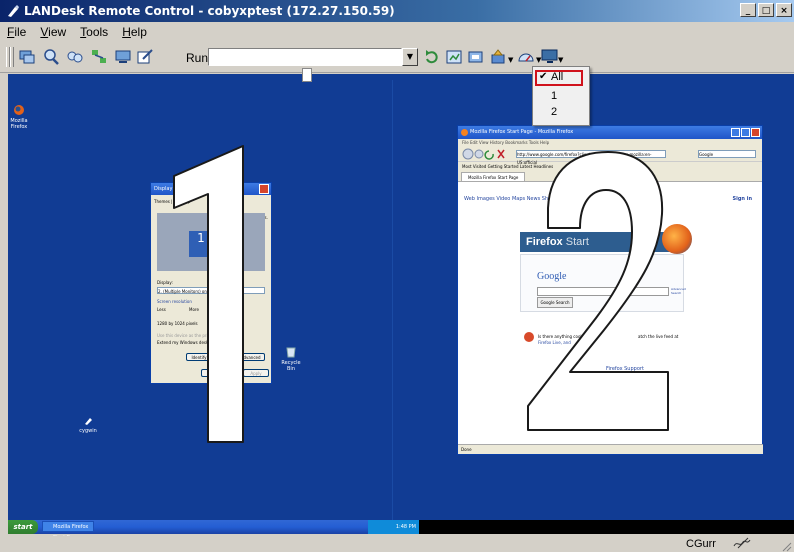  I want to click on monitor-dropdown-arrow: ▼, so click(560, 60).